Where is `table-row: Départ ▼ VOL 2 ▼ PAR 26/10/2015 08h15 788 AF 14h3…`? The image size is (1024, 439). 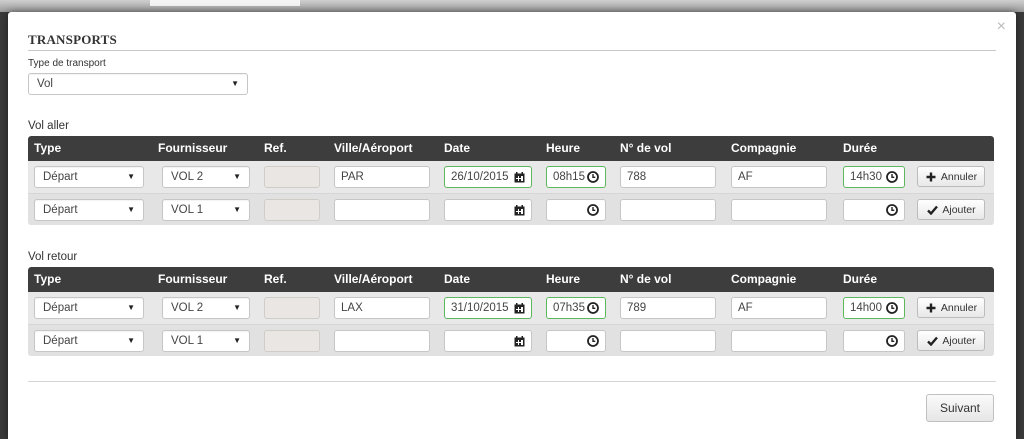 table-row: Départ ▼ VOL 2 ▼ PAR 26/10/2015 08h15 788 AF 14h3… is located at coordinates (511, 177).